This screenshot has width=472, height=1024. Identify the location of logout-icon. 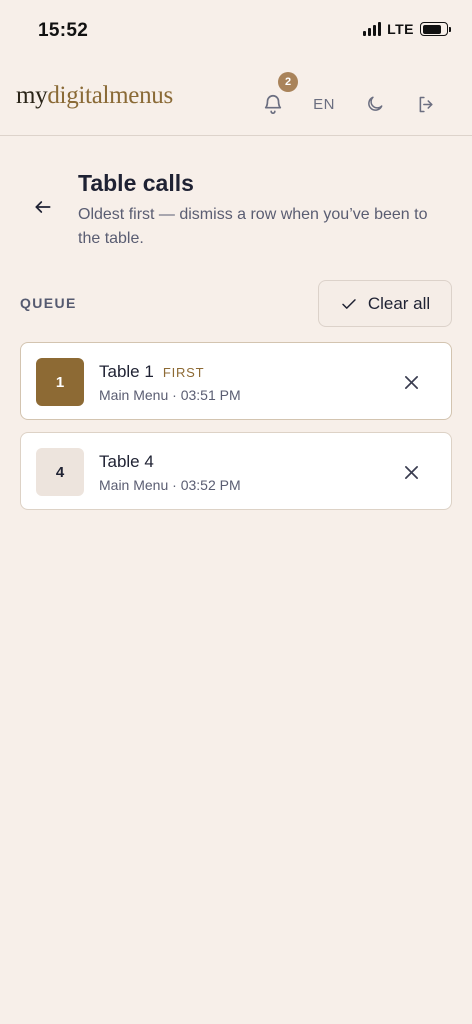
(426, 104).